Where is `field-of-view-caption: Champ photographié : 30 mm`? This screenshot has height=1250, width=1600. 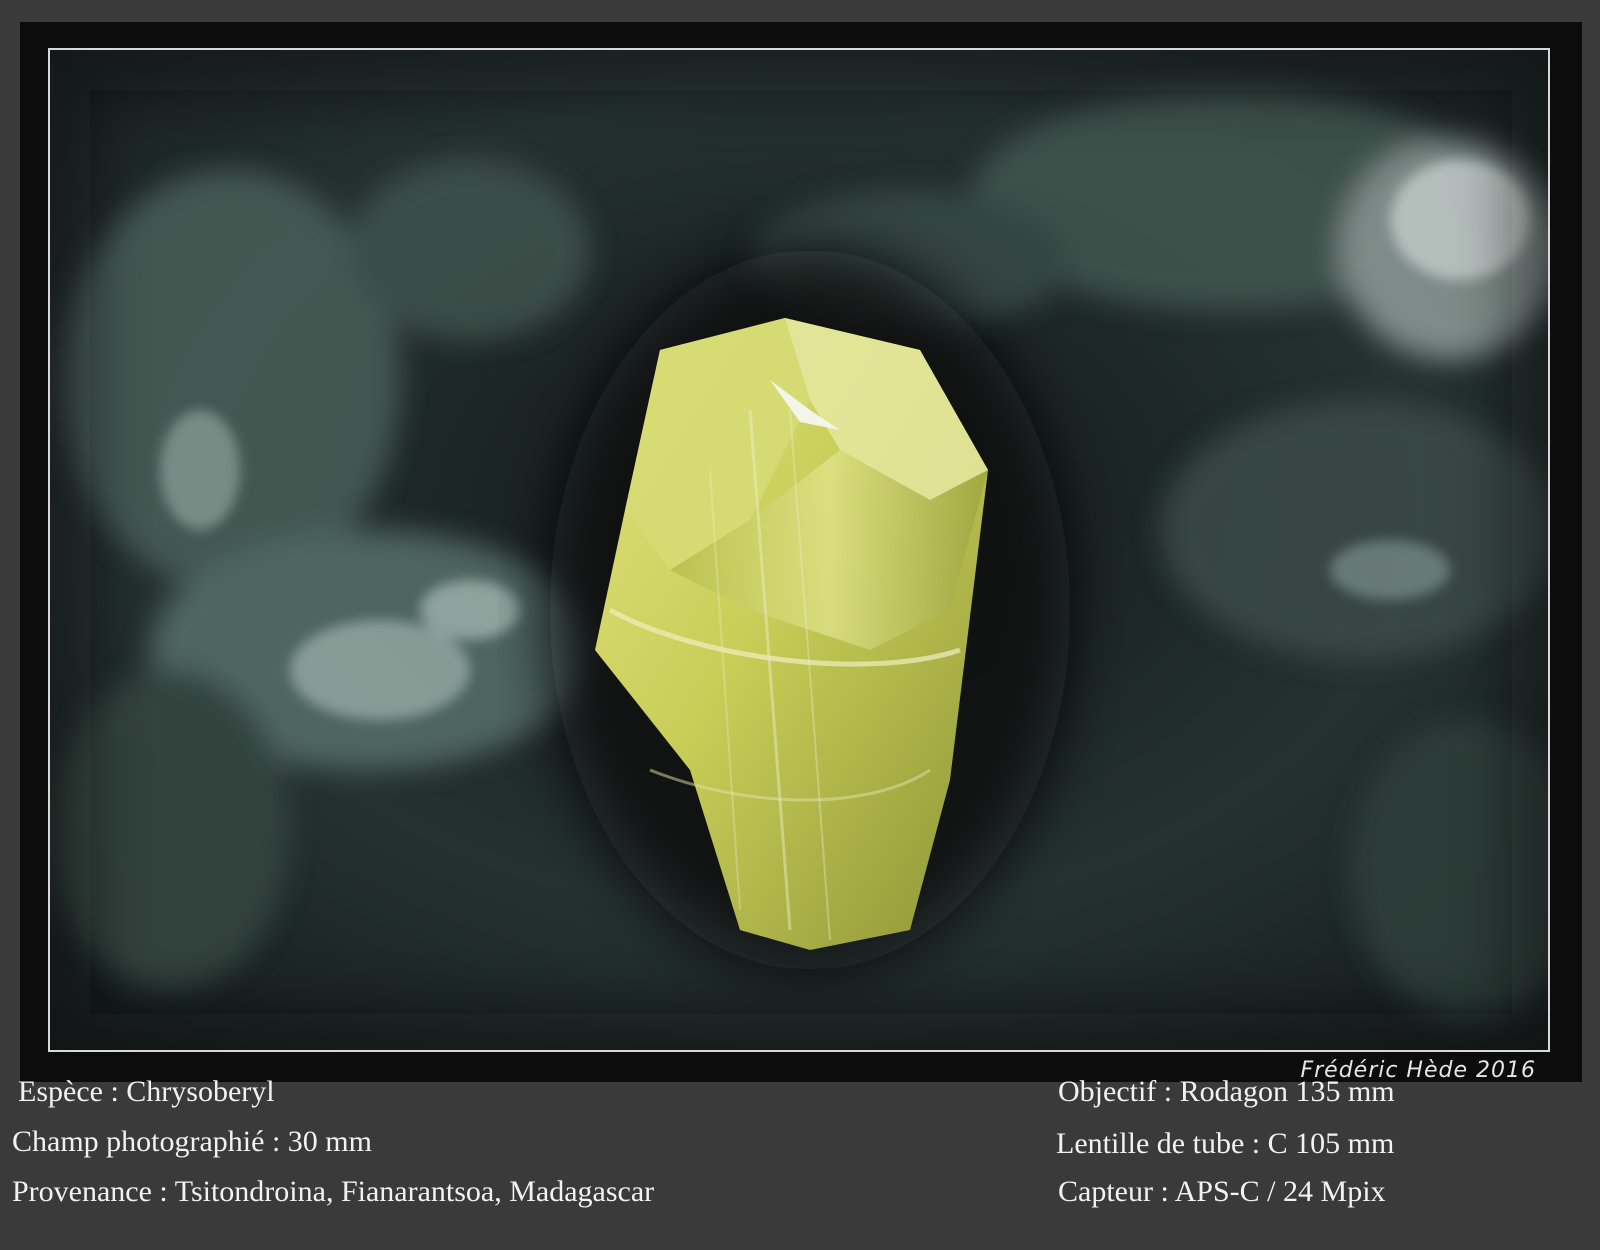
field-of-view-caption: Champ photographié : 30 mm is located at coordinates (192, 1141).